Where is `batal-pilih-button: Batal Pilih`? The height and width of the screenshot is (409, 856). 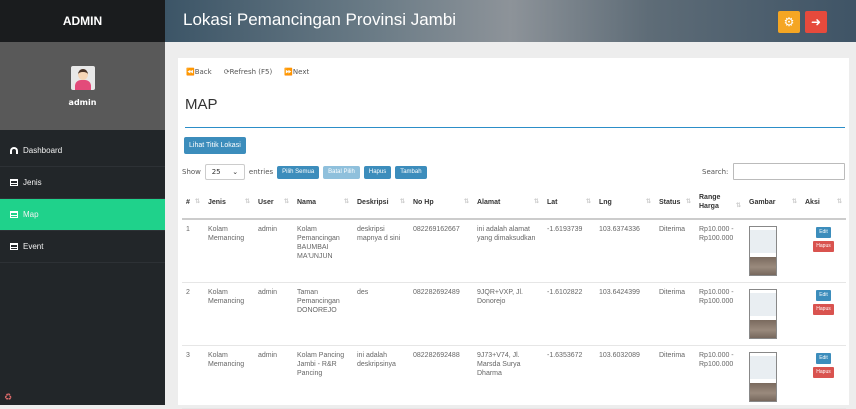
batal-pilih-button: Batal Pilih is located at coordinates (341, 172).